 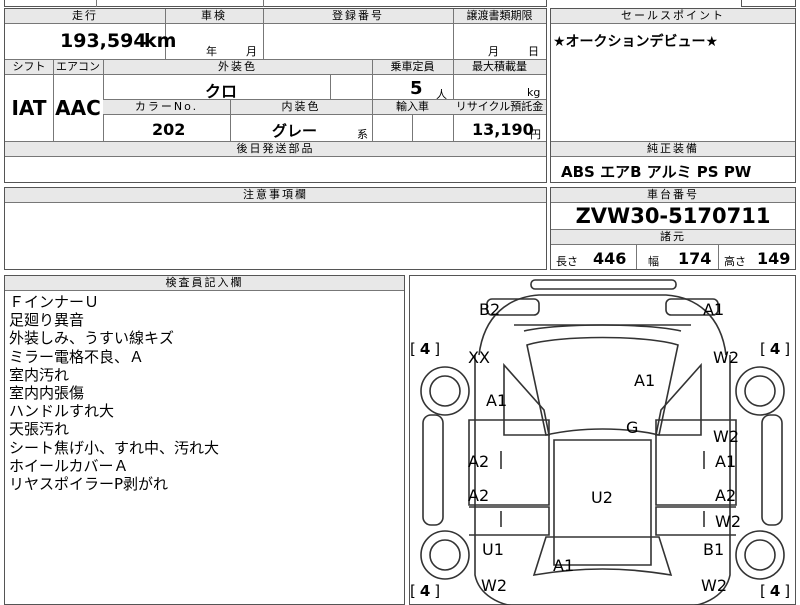 I want to click on top-right-fragment-box, so click(x=768, y=3).